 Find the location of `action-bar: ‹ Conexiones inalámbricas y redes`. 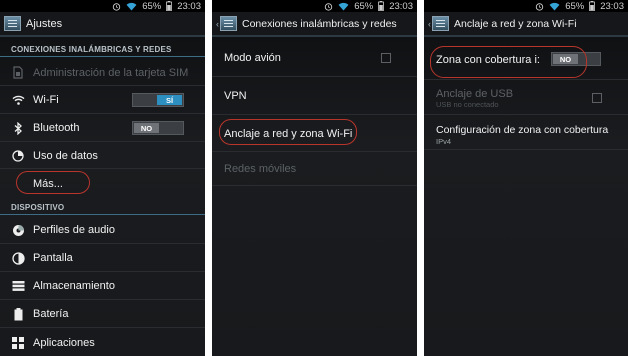

action-bar: ‹ Conexiones inalámbricas y redes is located at coordinates (314, 24).